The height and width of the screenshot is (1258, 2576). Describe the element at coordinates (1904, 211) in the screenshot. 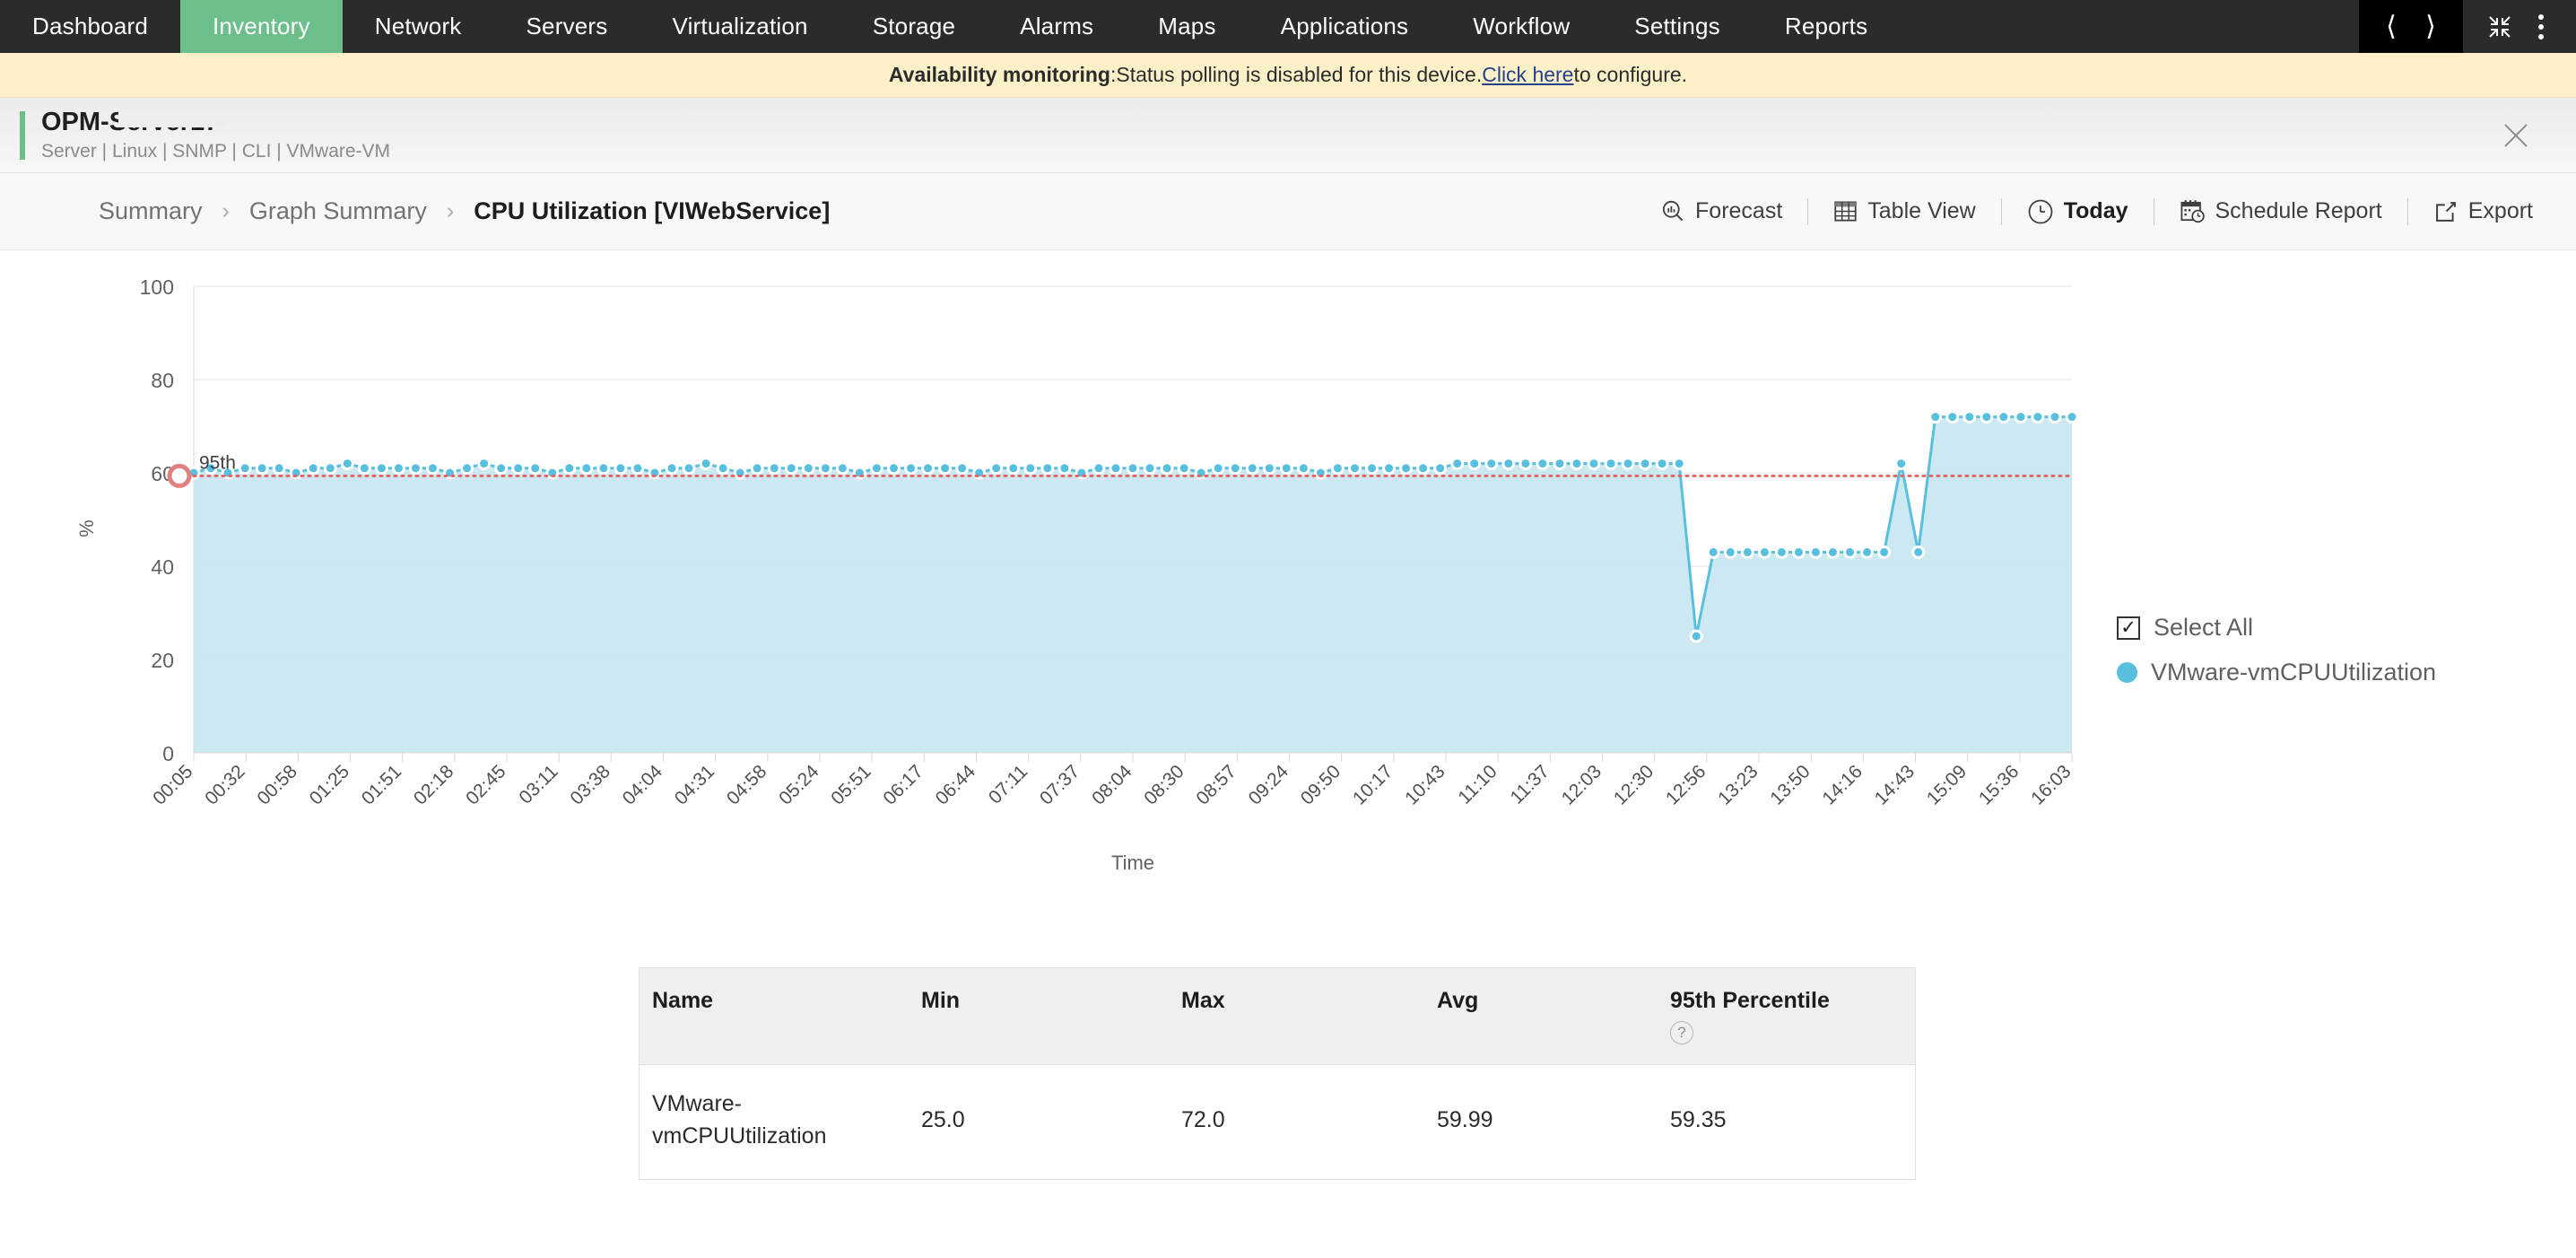

I see `table-view-button: Table View` at that location.